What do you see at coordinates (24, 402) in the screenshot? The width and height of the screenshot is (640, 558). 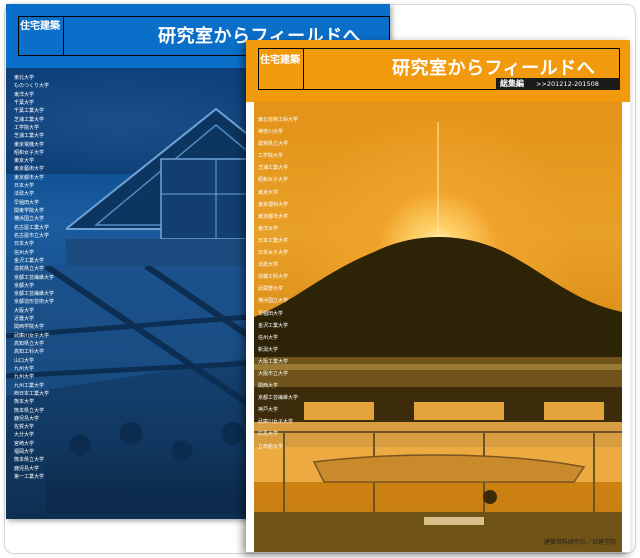 I see `university-list-item: 熊本大学` at bounding box center [24, 402].